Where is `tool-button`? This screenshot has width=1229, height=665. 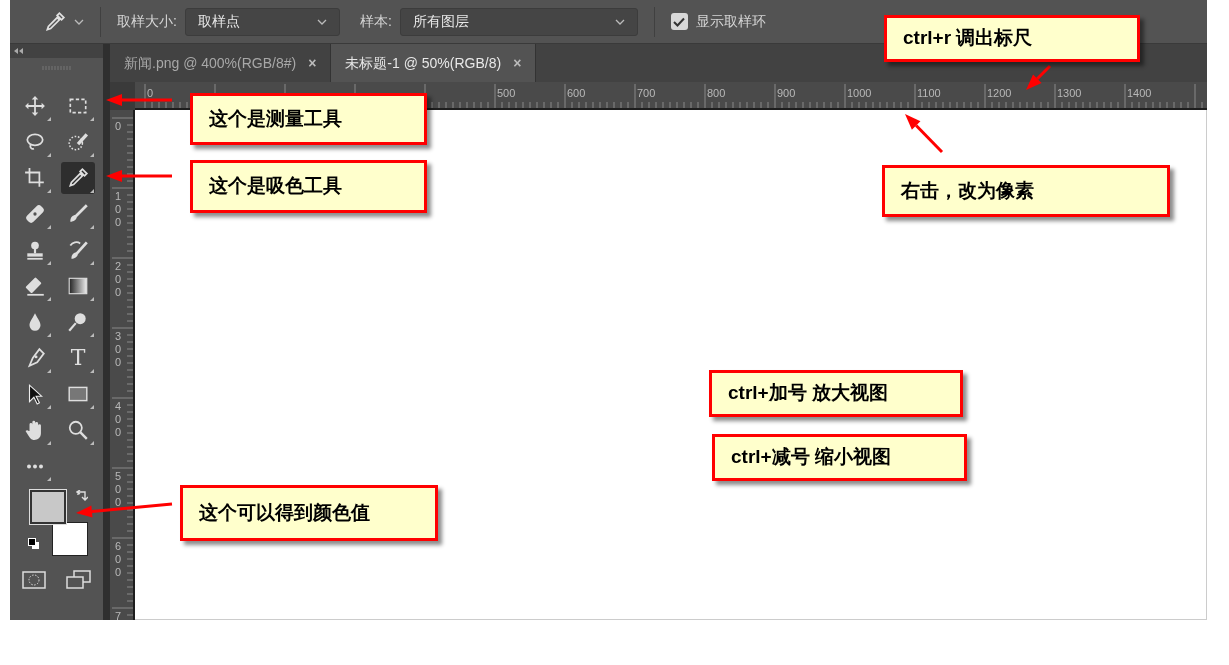
tool-button is located at coordinates (78, 178).